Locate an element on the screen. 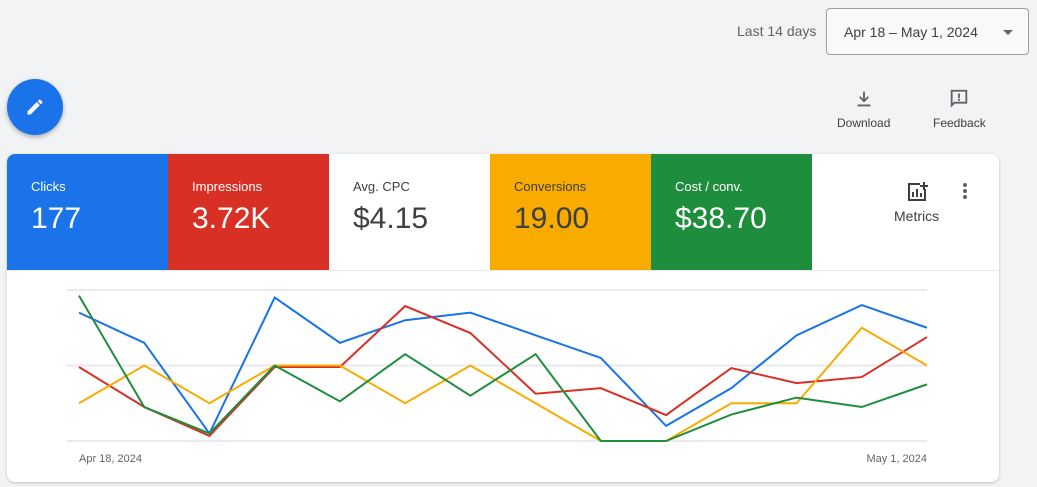 This screenshot has width=1037, height=487. edit-fab-button is located at coordinates (35, 107).